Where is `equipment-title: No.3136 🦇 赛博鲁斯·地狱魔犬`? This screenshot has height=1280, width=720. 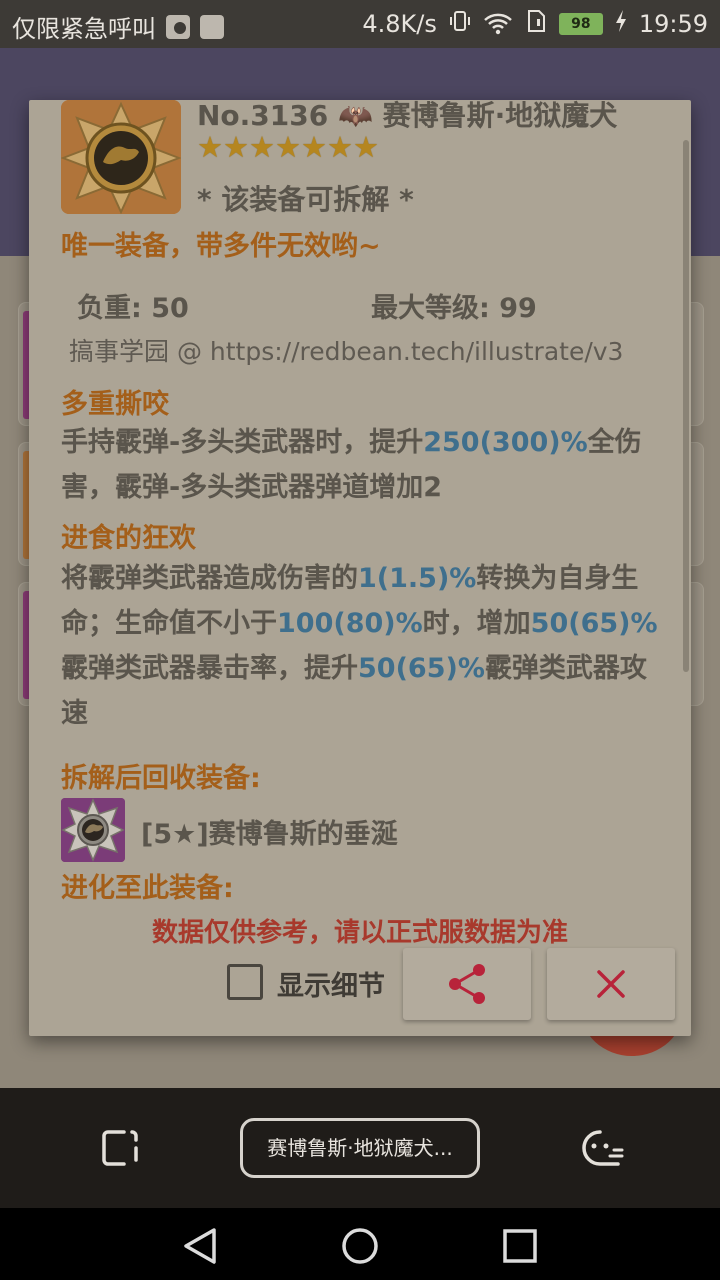 equipment-title: No.3136 🦇 赛博鲁斯·地狱魔犬 is located at coordinates (407, 116).